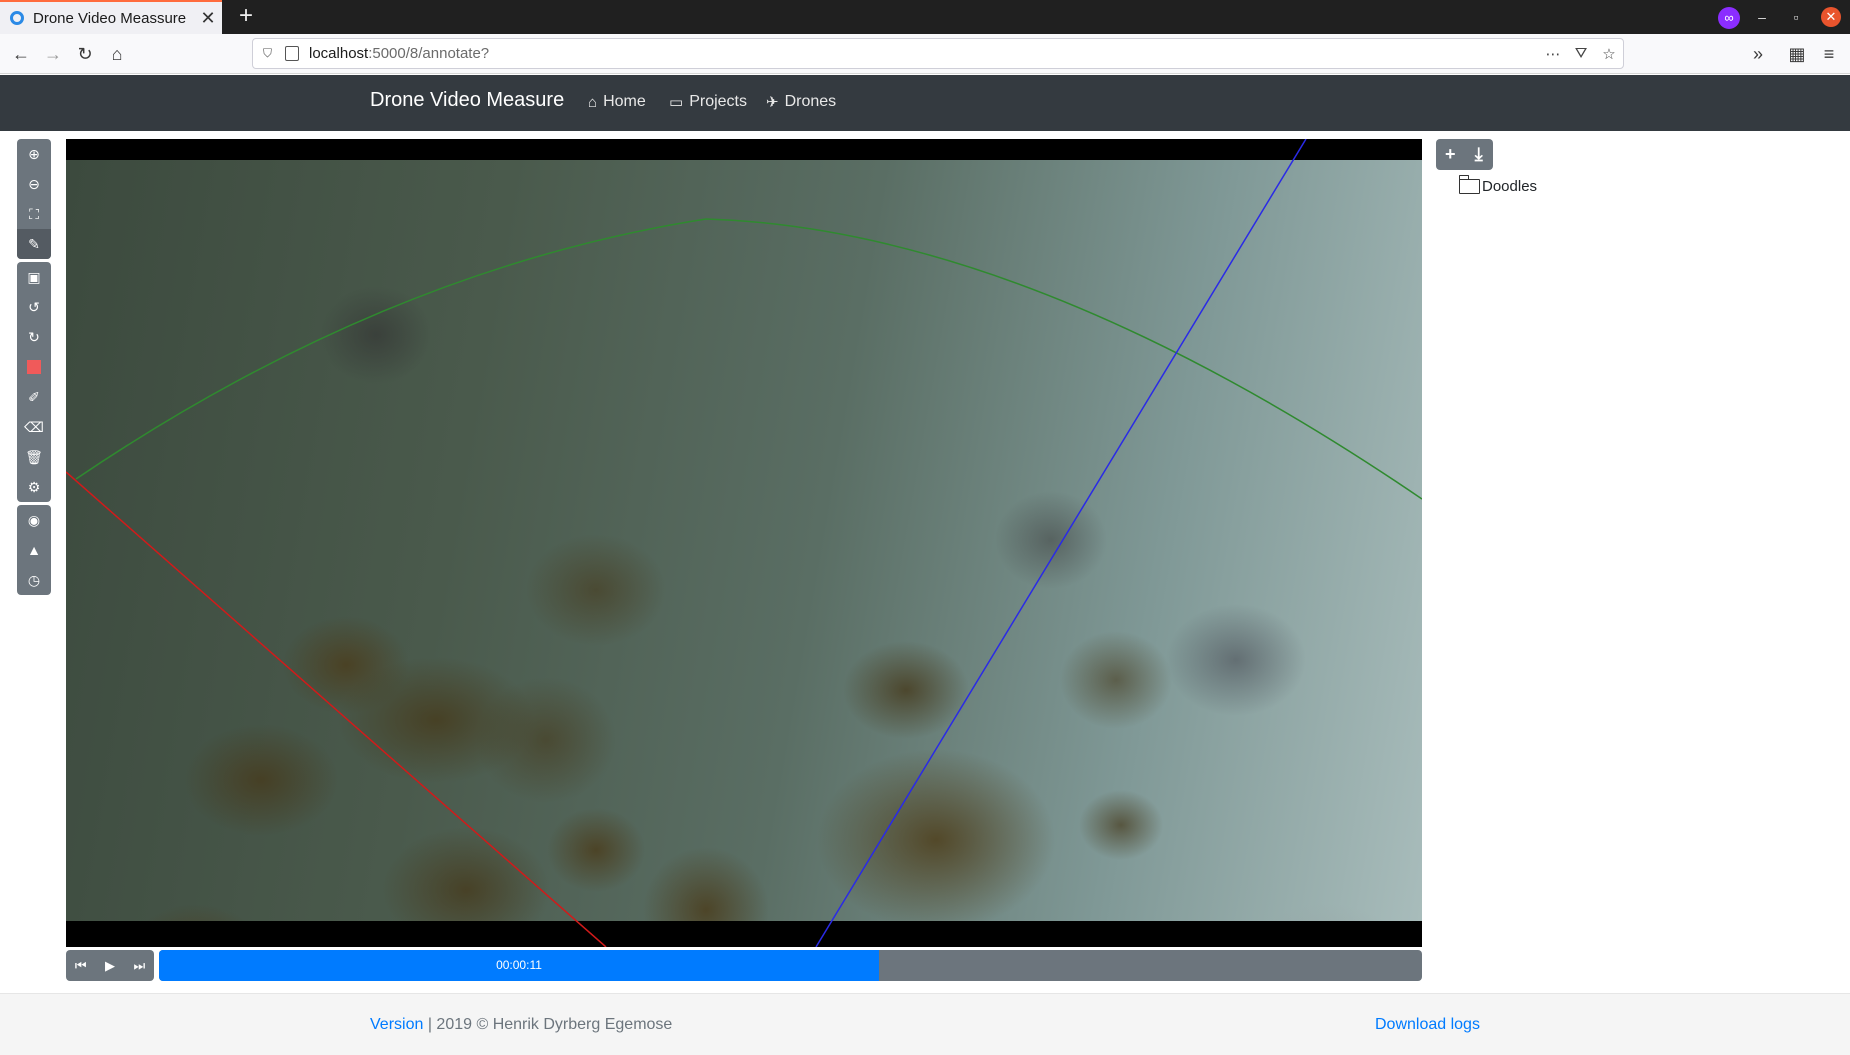 The width and height of the screenshot is (1850, 1055). What do you see at coordinates (208, 18) in the screenshot?
I see `close-tab-icon: ✕` at bounding box center [208, 18].